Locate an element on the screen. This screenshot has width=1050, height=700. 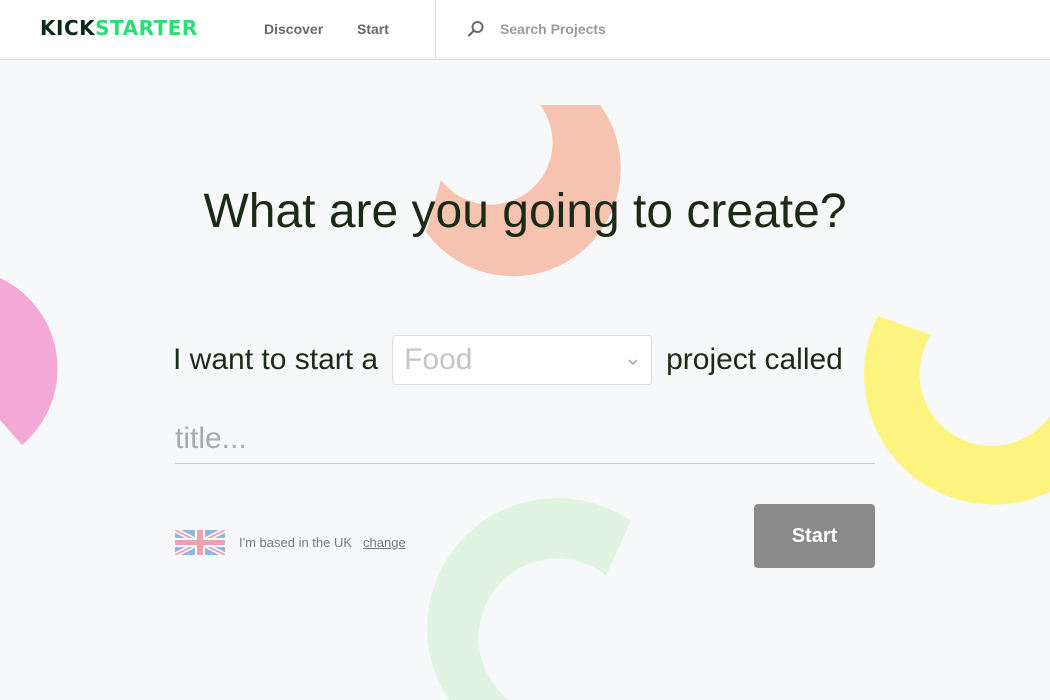
search-icon is located at coordinates (476, 29).